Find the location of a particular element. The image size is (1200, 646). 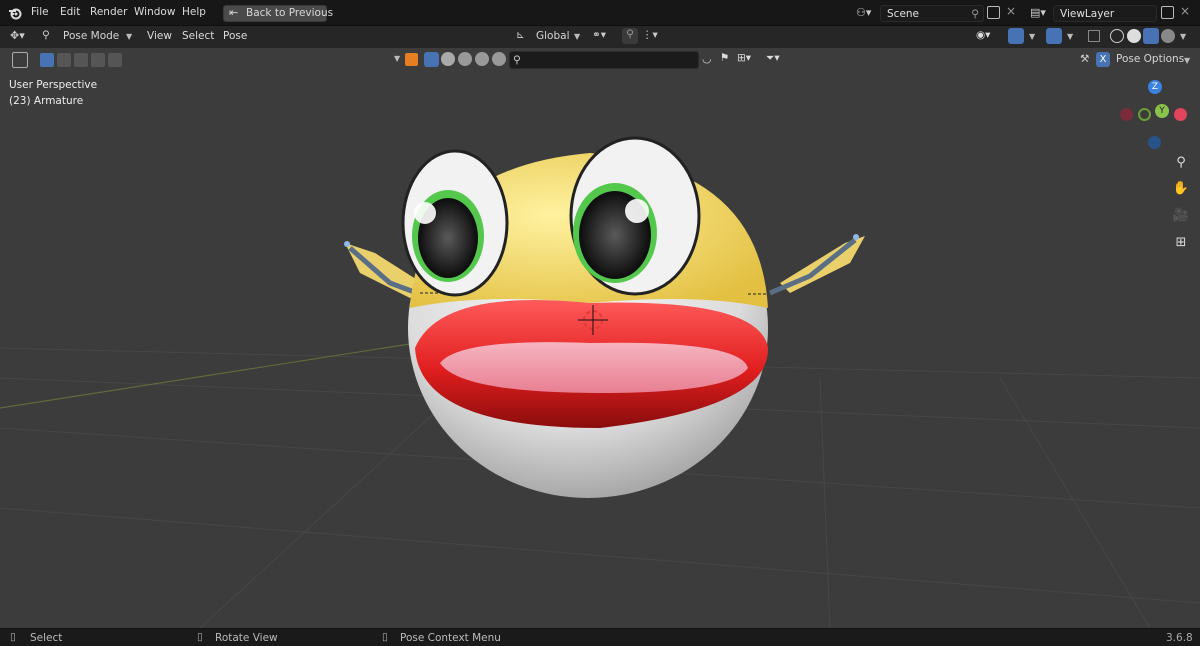

viewlayer-field: ViewLayer is located at coordinates (1105, 13).